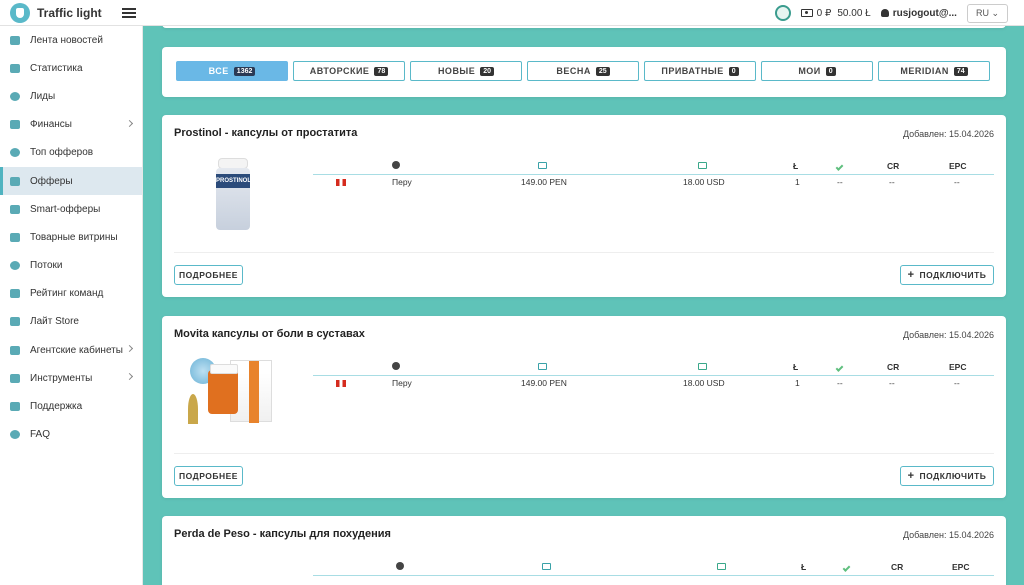 Image resolution: width=1024 pixels, height=585 pixels. Describe the element at coordinates (733, 71) in the screenshot. I see `tab-count-badge: 0` at that location.